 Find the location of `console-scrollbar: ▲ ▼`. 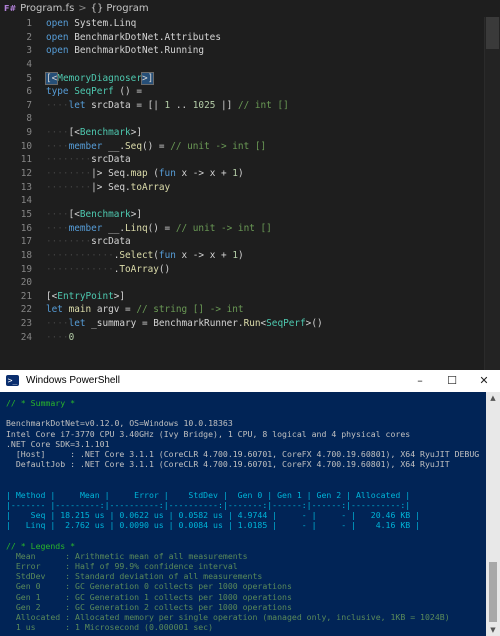

console-scrollbar: ▲ ▼ is located at coordinates (493, 514).